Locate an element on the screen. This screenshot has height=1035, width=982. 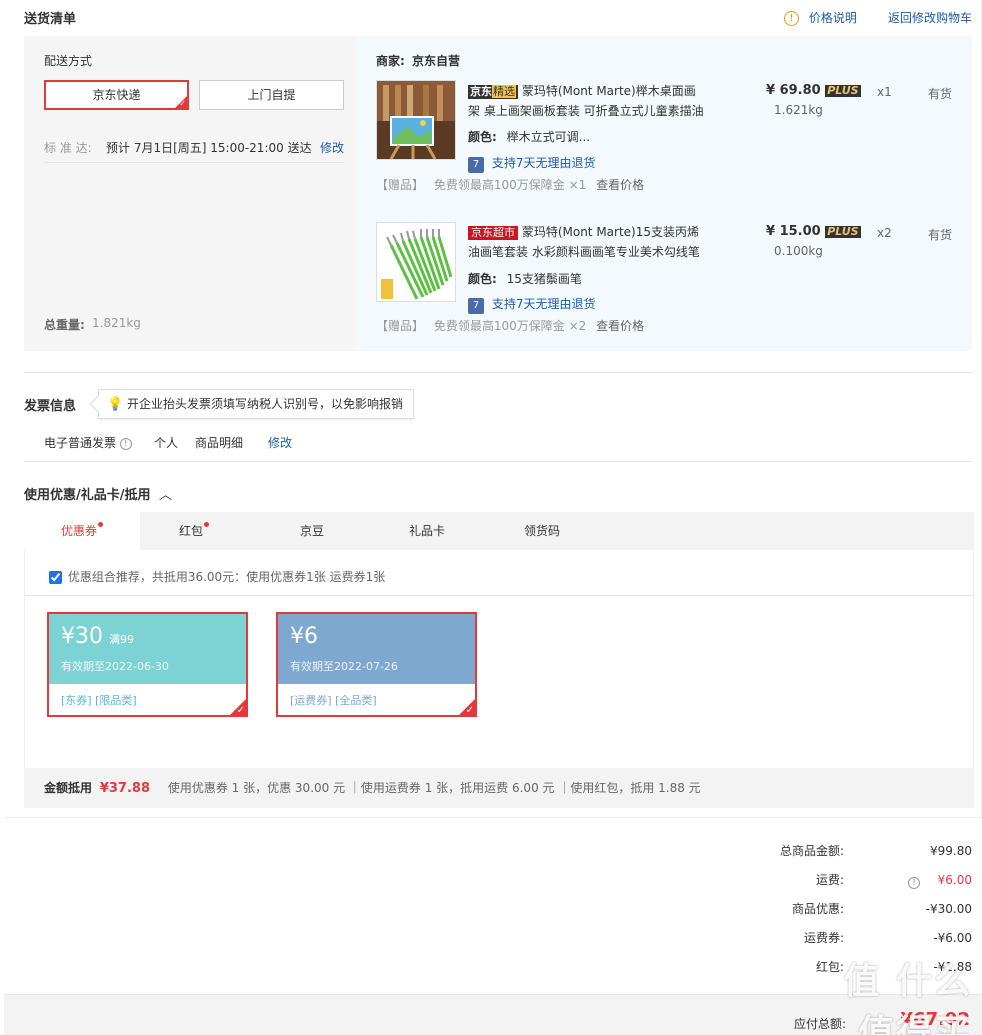
product-image-brushes is located at coordinates (416, 262).